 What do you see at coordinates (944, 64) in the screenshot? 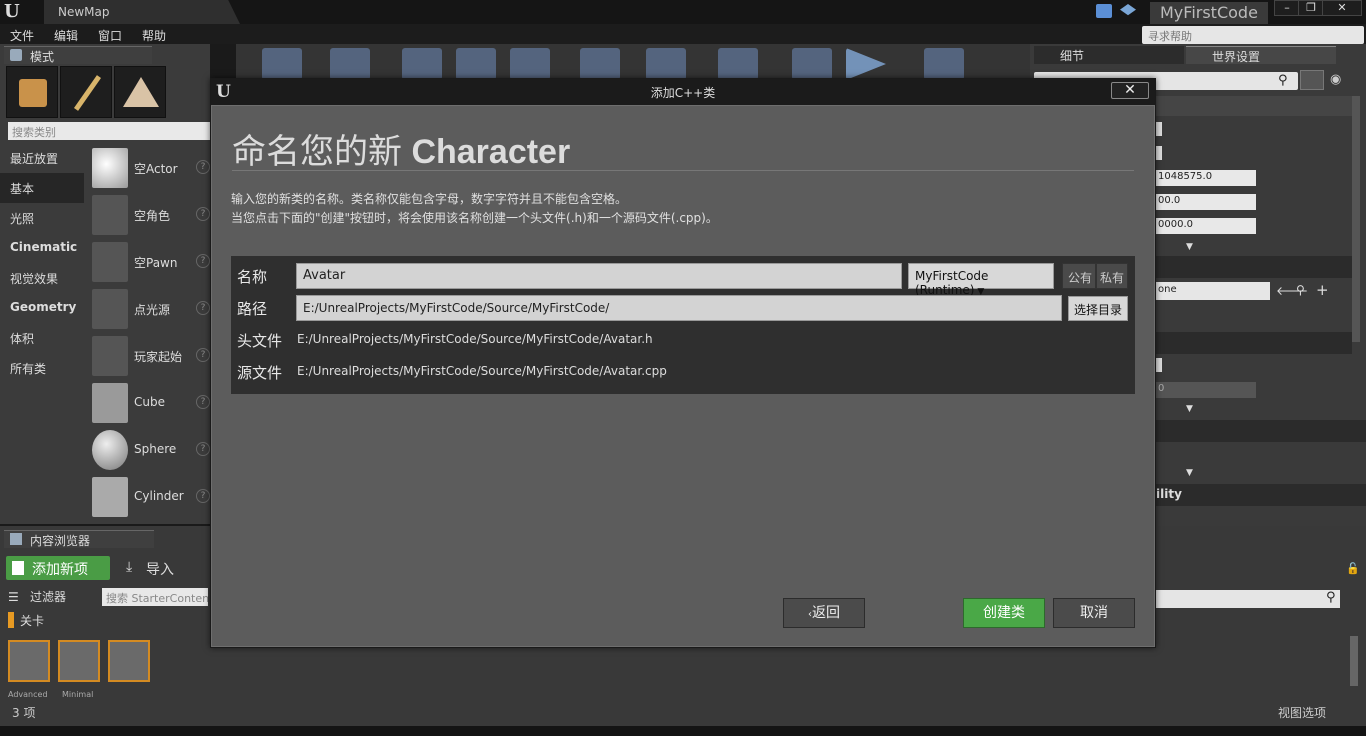
I see `launch-icon` at bounding box center [944, 64].